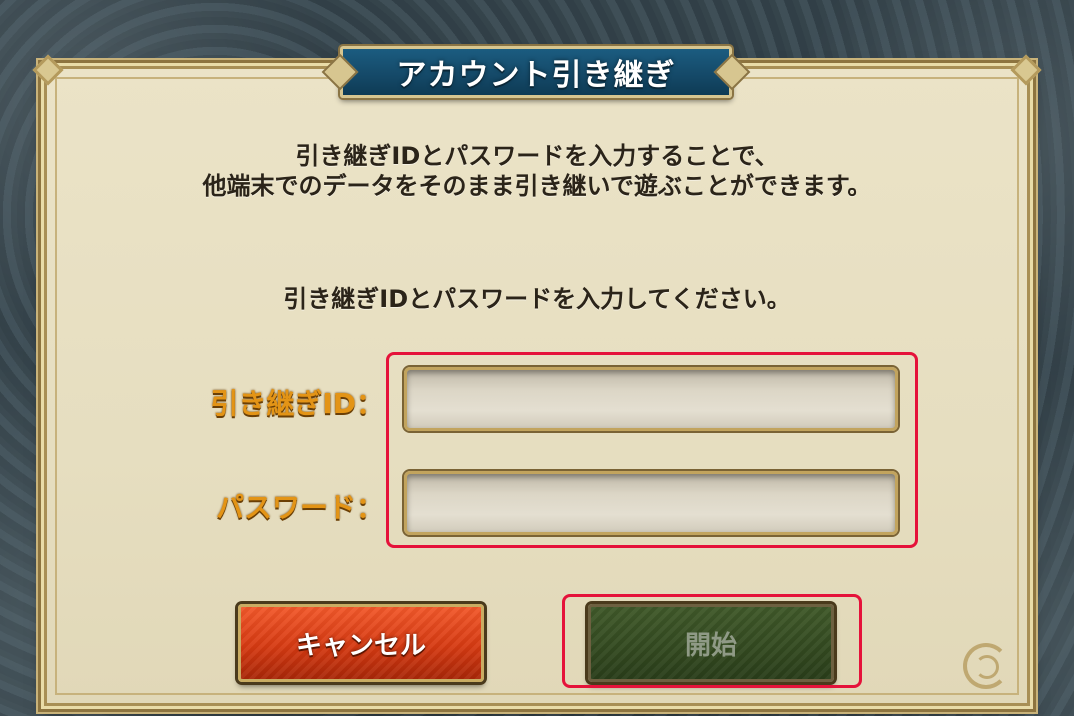  What do you see at coordinates (297, 403) in the screenshot?
I see `transfer-id-label: 引き継ぎID：` at bounding box center [297, 403].